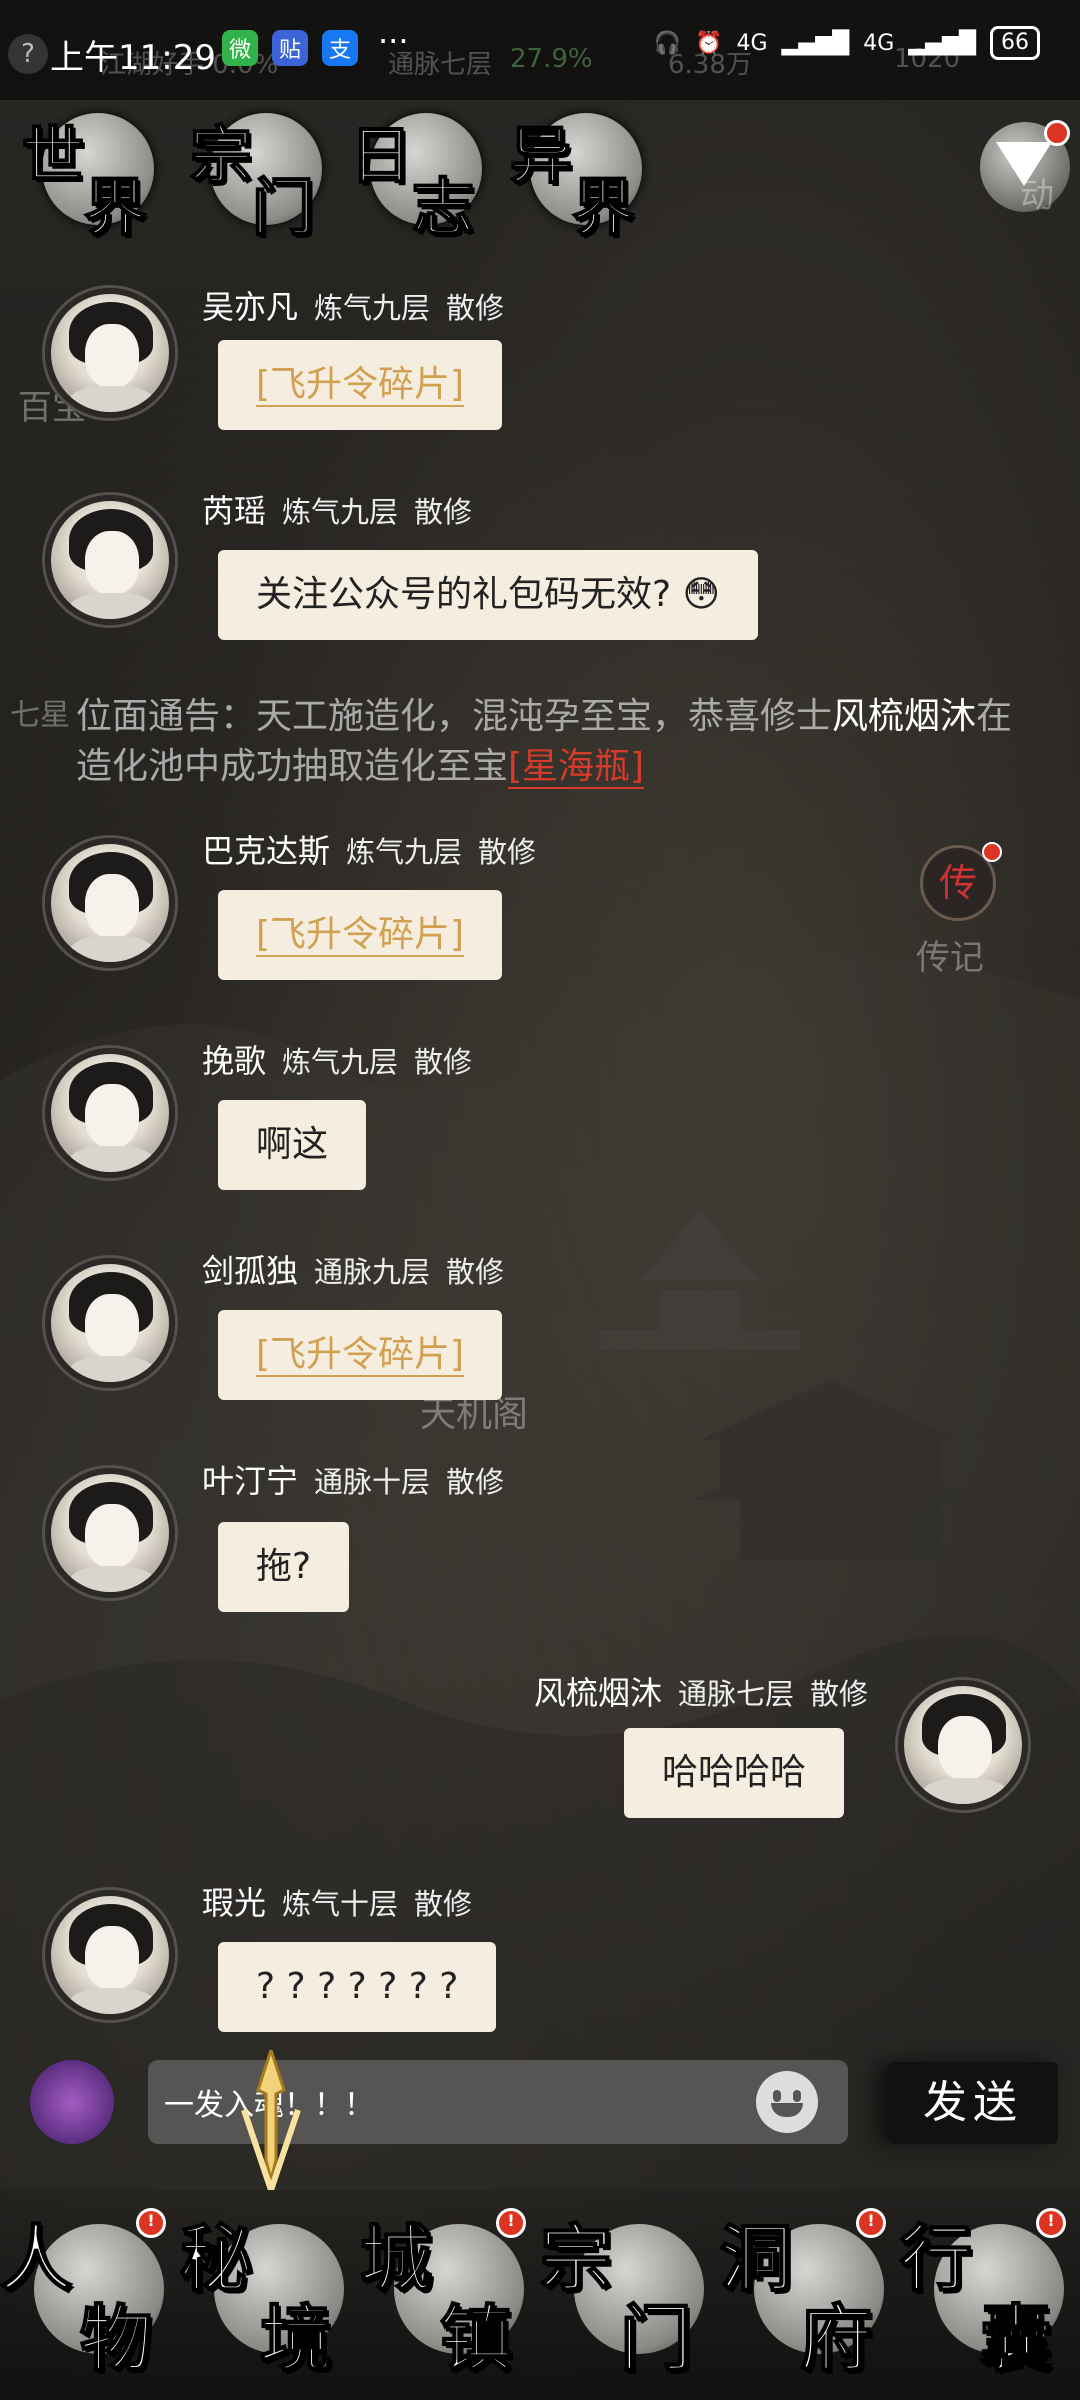  Describe the element at coordinates (221, 155) in the screenshot. I see `tab-char-1: 宗` at that location.